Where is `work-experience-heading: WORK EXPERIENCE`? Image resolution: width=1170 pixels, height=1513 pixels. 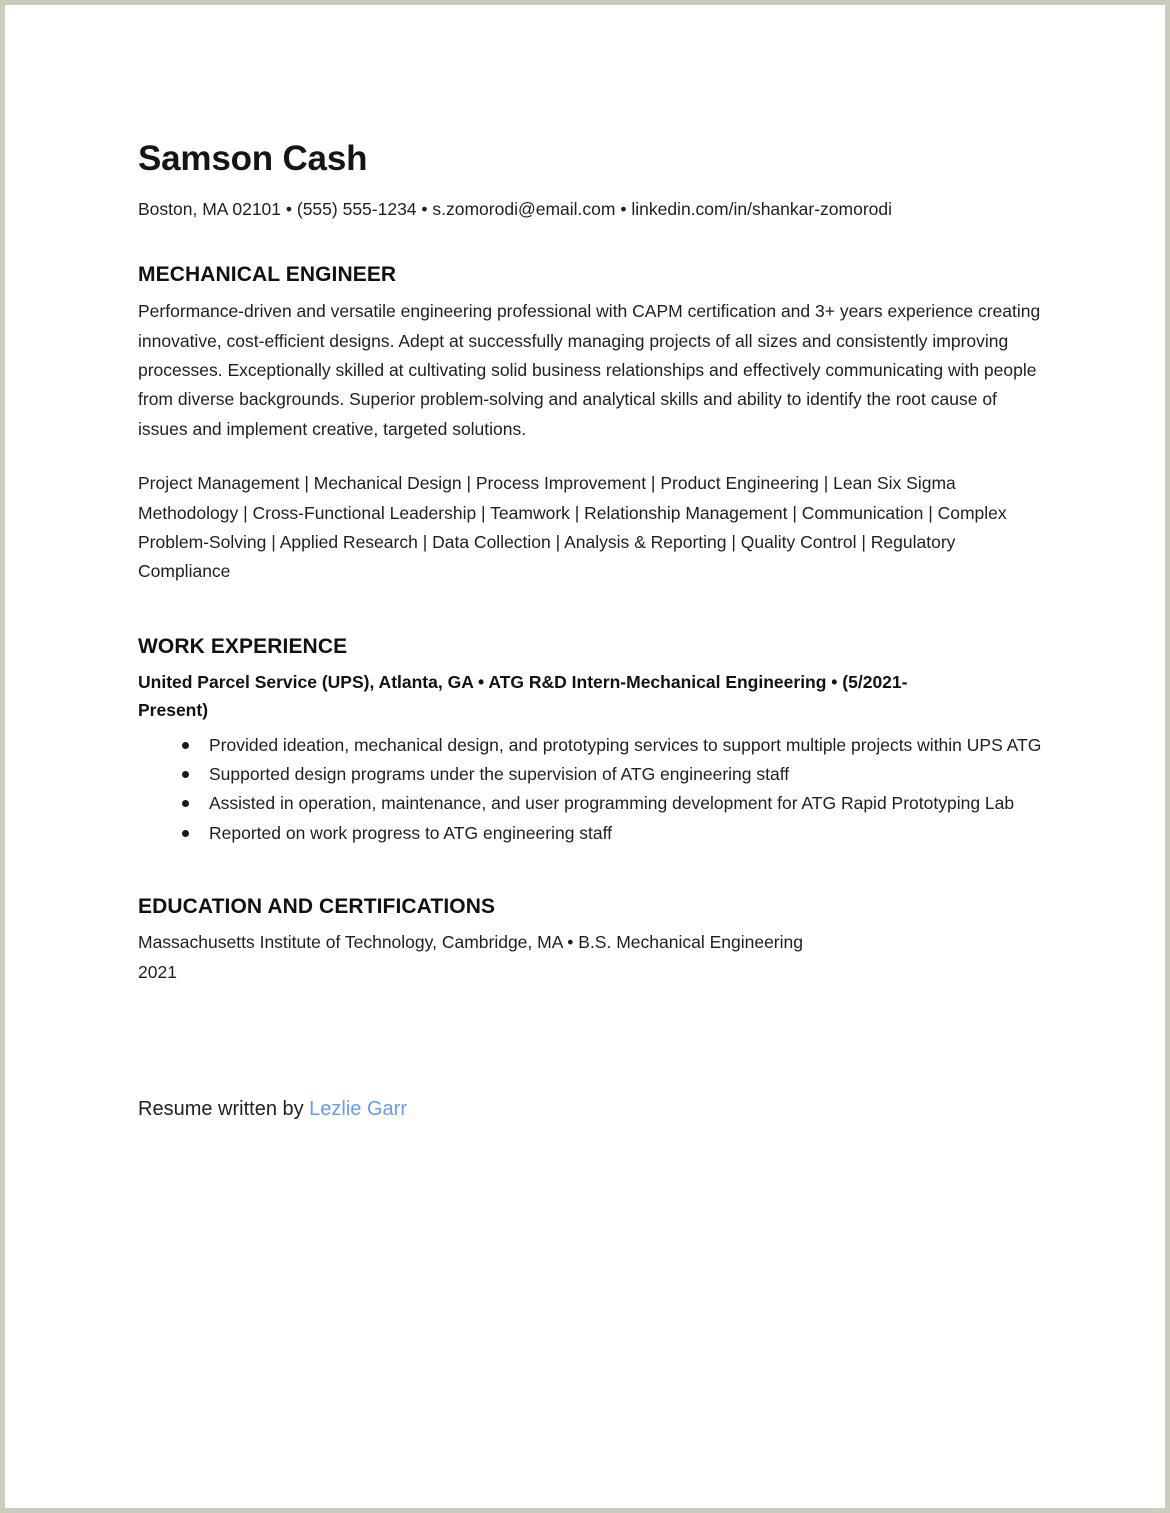 work-experience-heading: WORK EXPERIENCE is located at coordinates (243, 646).